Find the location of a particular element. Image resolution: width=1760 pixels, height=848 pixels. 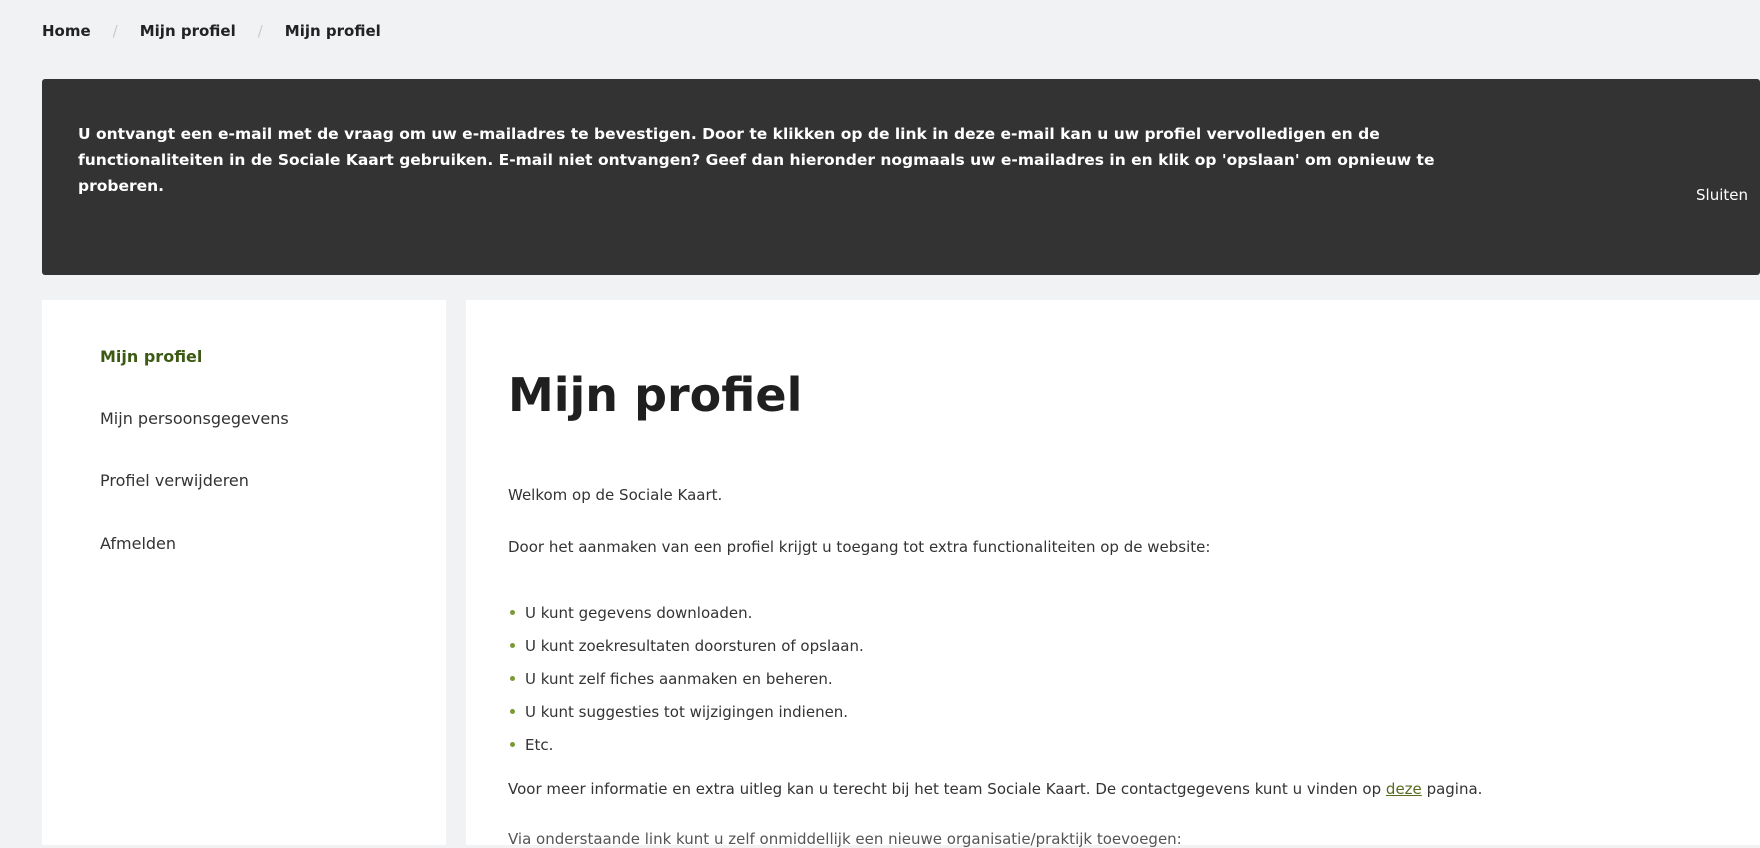

info-text-after: pagina. is located at coordinates (1454, 789).